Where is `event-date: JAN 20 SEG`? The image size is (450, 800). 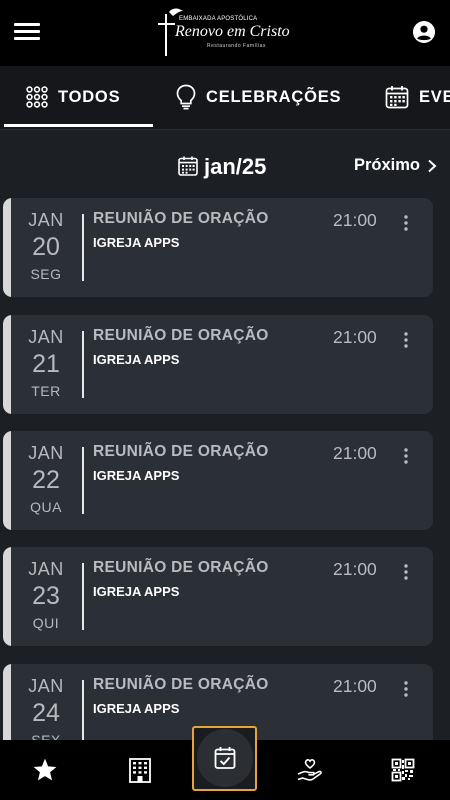 event-date: JAN 20 SEG is located at coordinates (46, 247).